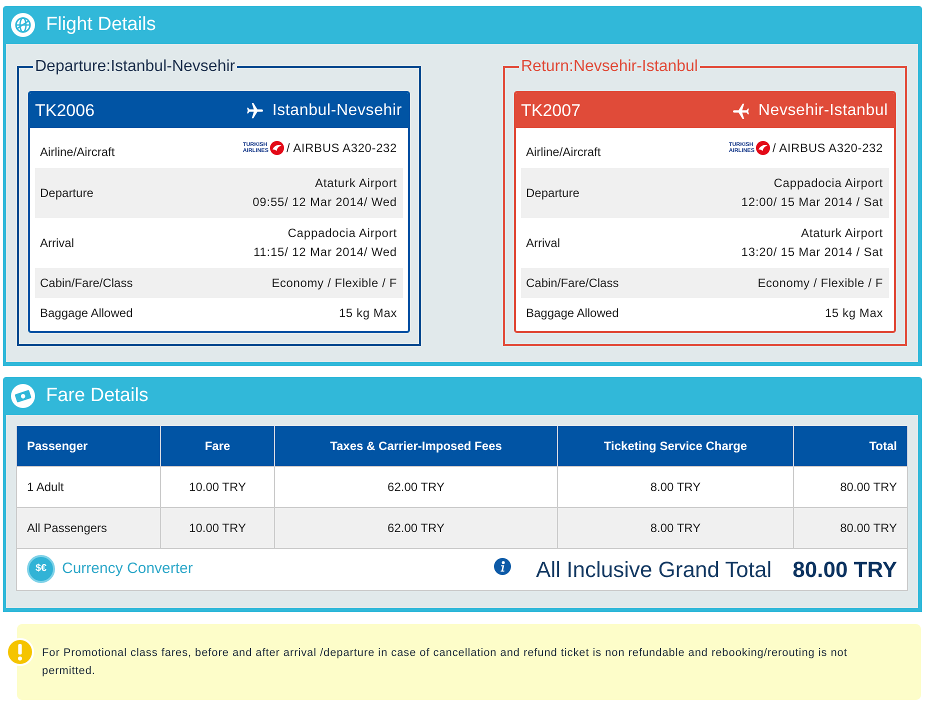  What do you see at coordinates (65, 111) in the screenshot?
I see `flight-number: TK2006` at bounding box center [65, 111].